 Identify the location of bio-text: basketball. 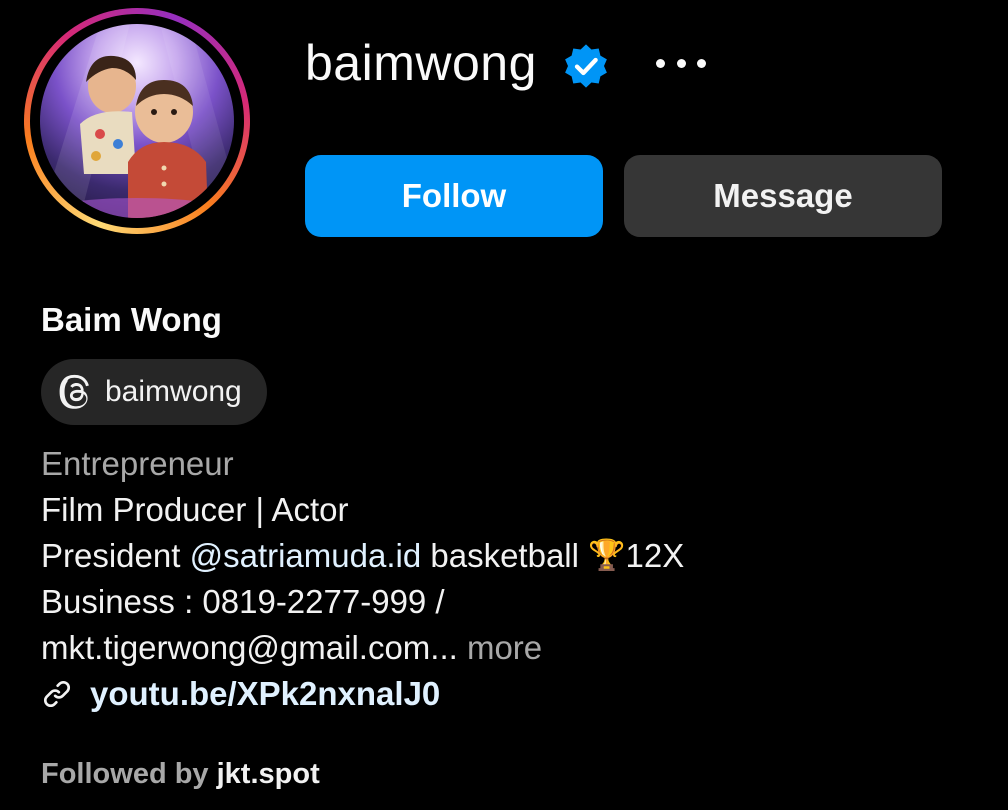
(505, 555).